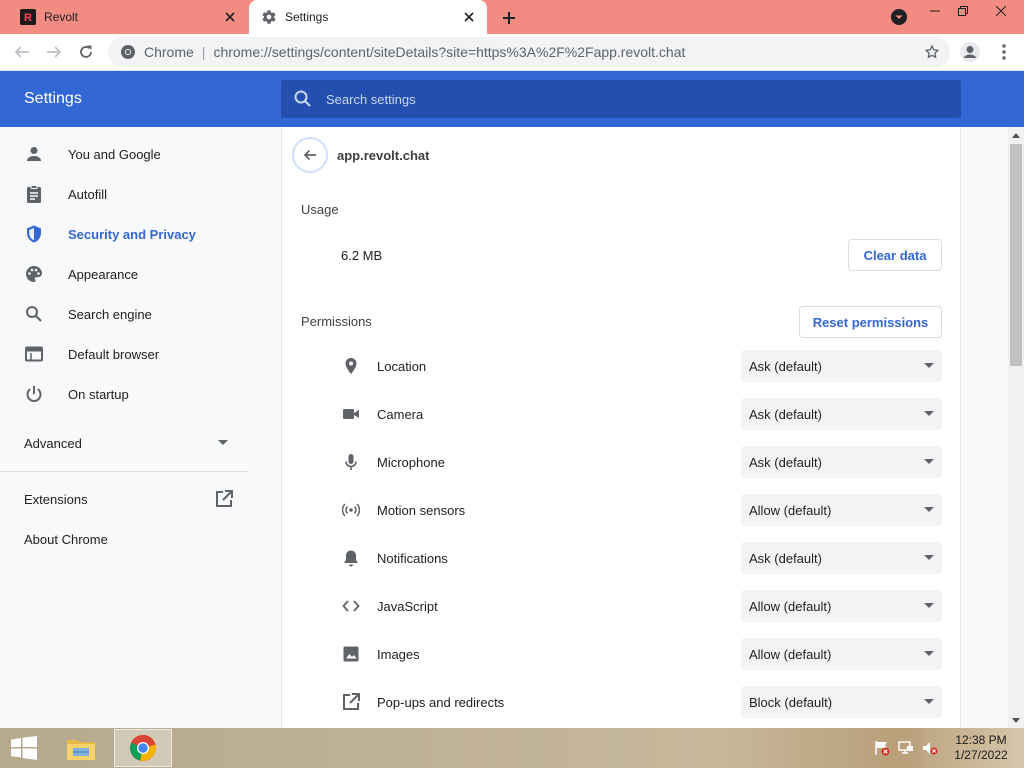 The image size is (1024, 768). I want to click on arrow-left-icon, so click(21, 52).